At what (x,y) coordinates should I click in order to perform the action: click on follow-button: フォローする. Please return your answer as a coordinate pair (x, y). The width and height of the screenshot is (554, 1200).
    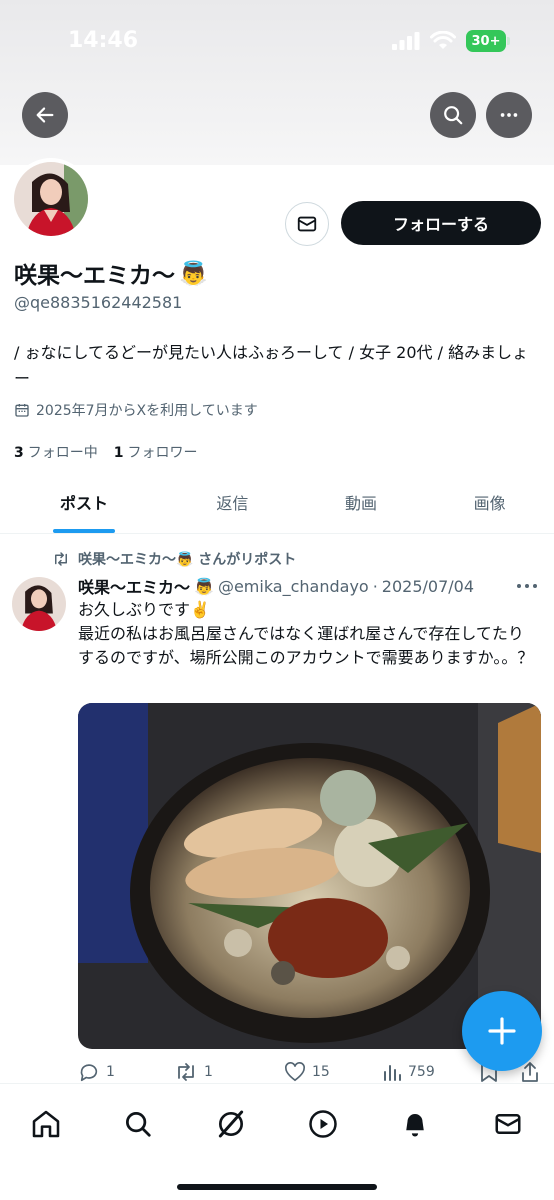
    Looking at the image, I should click on (441, 223).